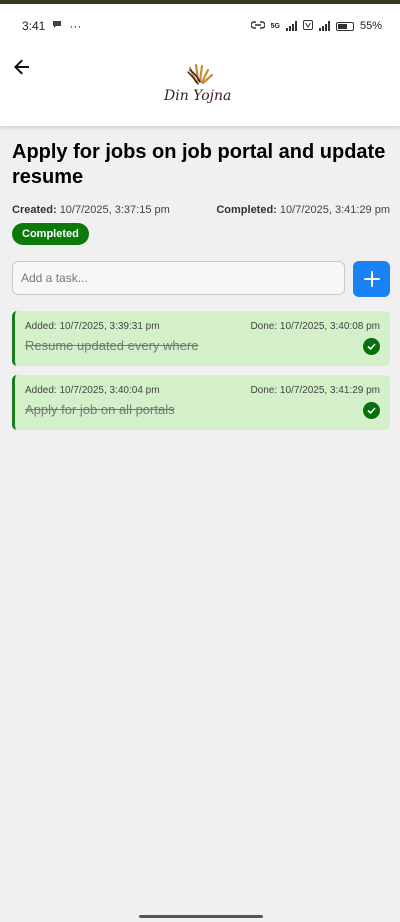  Describe the element at coordinates (114, 210) in the screenshot. I see `created-value: 10/7/2025, 3:37:15 pm` at that location.